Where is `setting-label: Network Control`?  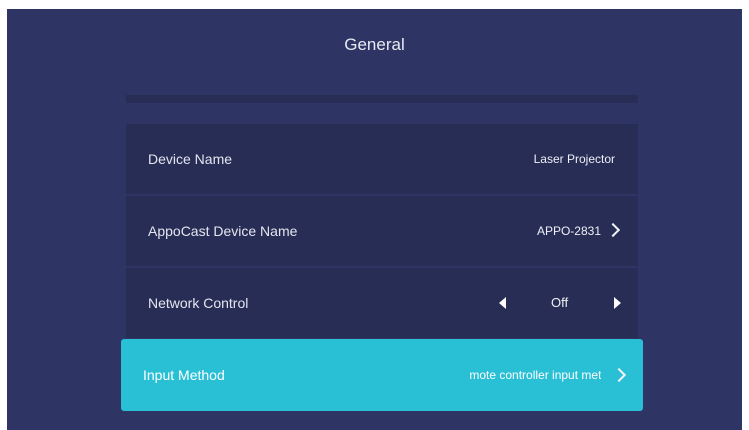 setting-label: Network Control is located at coordinates (198, 303).